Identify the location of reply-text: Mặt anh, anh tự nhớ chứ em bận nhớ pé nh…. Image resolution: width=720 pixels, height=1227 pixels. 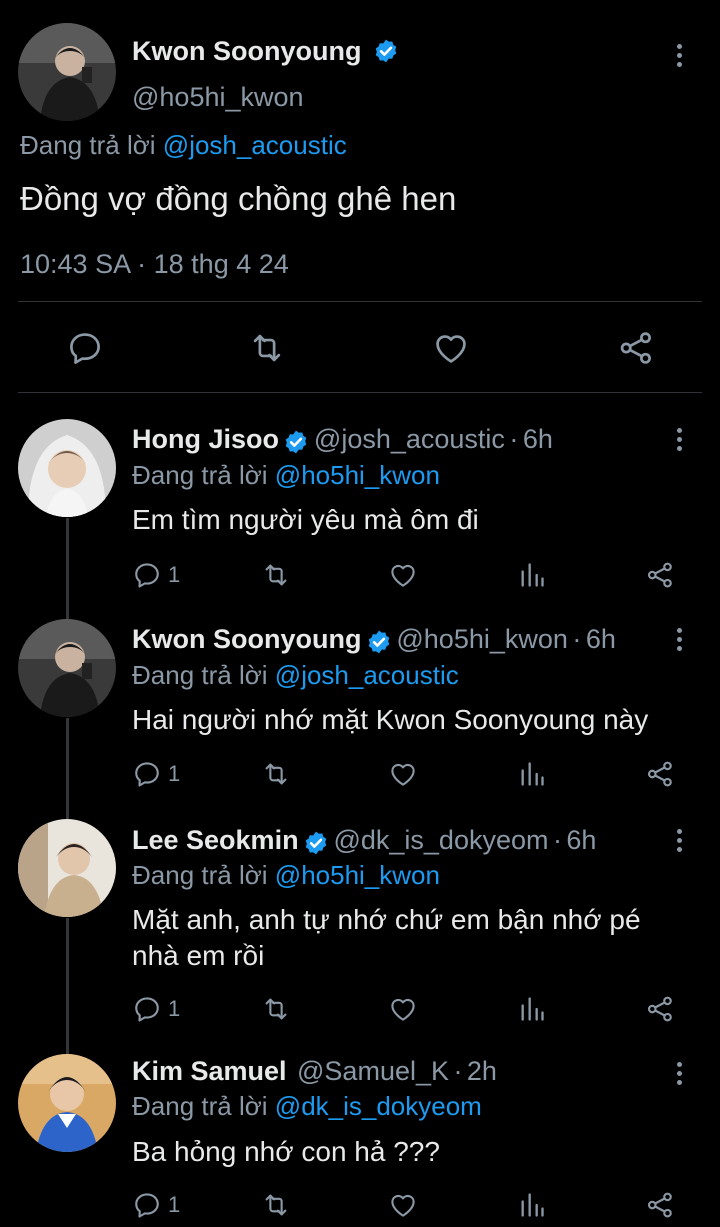
(386, 938).